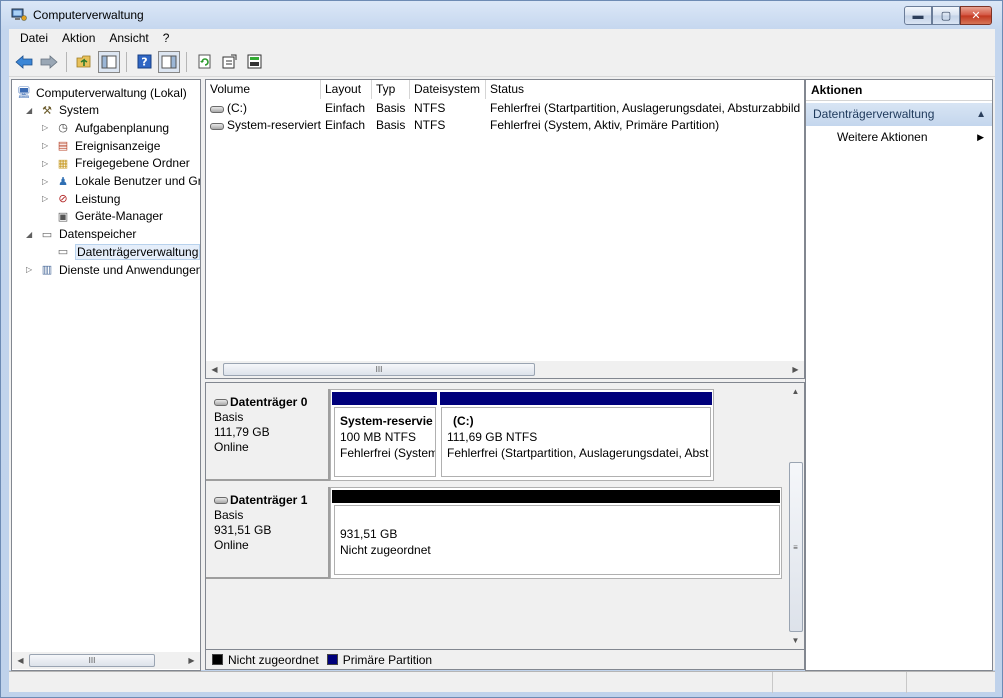  What do you see at coordinates (388, 453) in the screenshot?
I see `partition-status: Fehlerfrei (System` at bounding box center [388, 453].